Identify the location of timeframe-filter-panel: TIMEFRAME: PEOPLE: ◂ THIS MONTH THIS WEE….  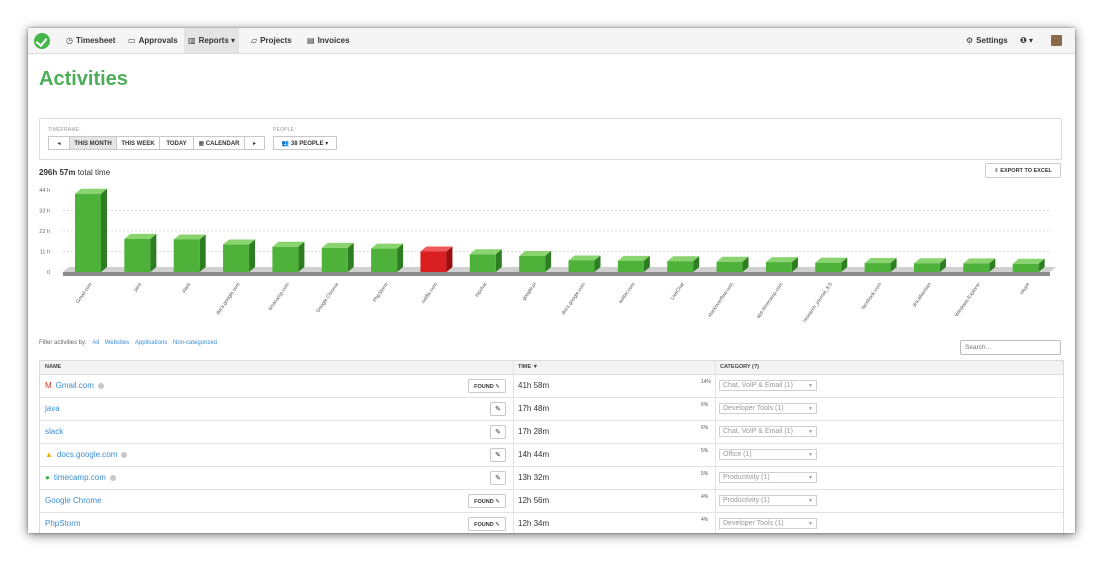
(550, 139).